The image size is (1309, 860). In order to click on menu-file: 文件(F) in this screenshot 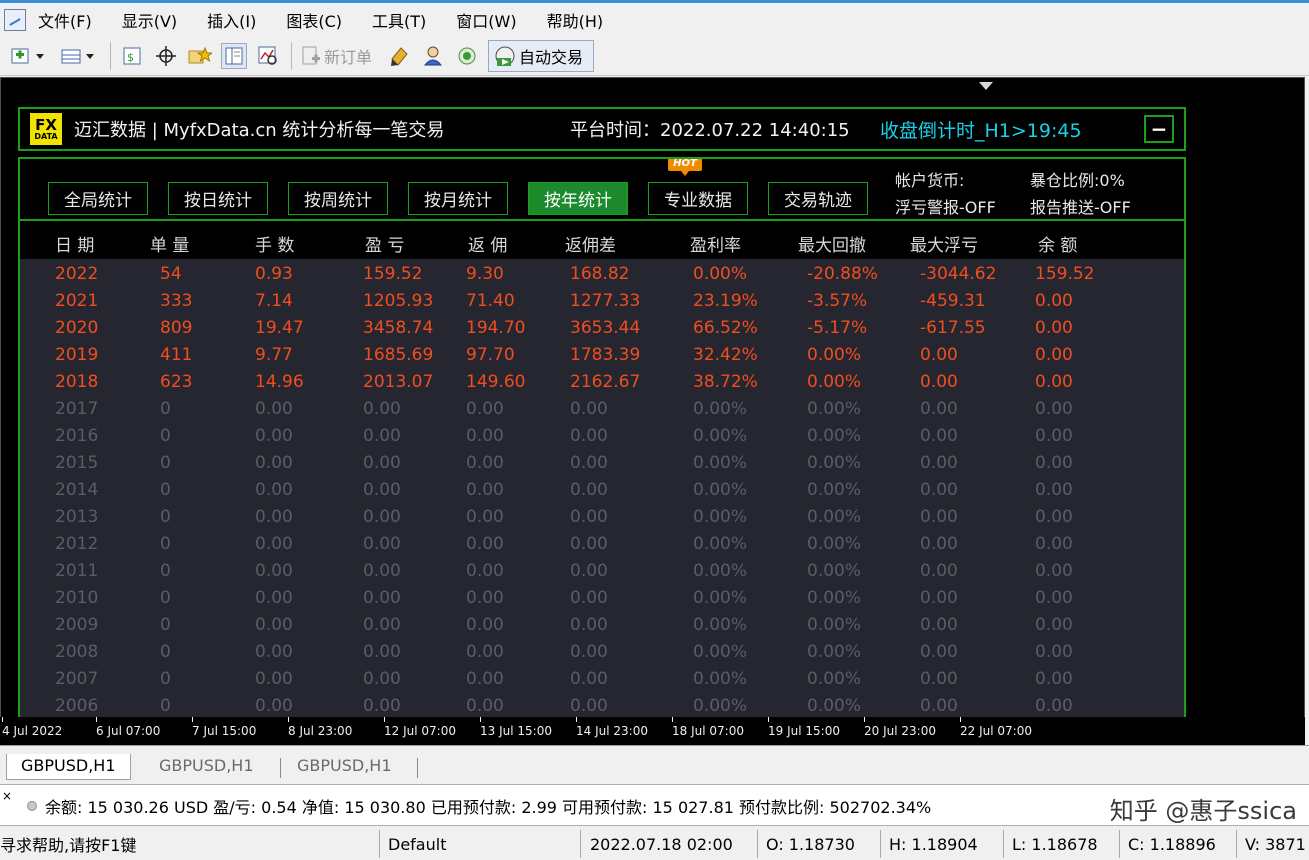, I will do `click(65, 20)`.